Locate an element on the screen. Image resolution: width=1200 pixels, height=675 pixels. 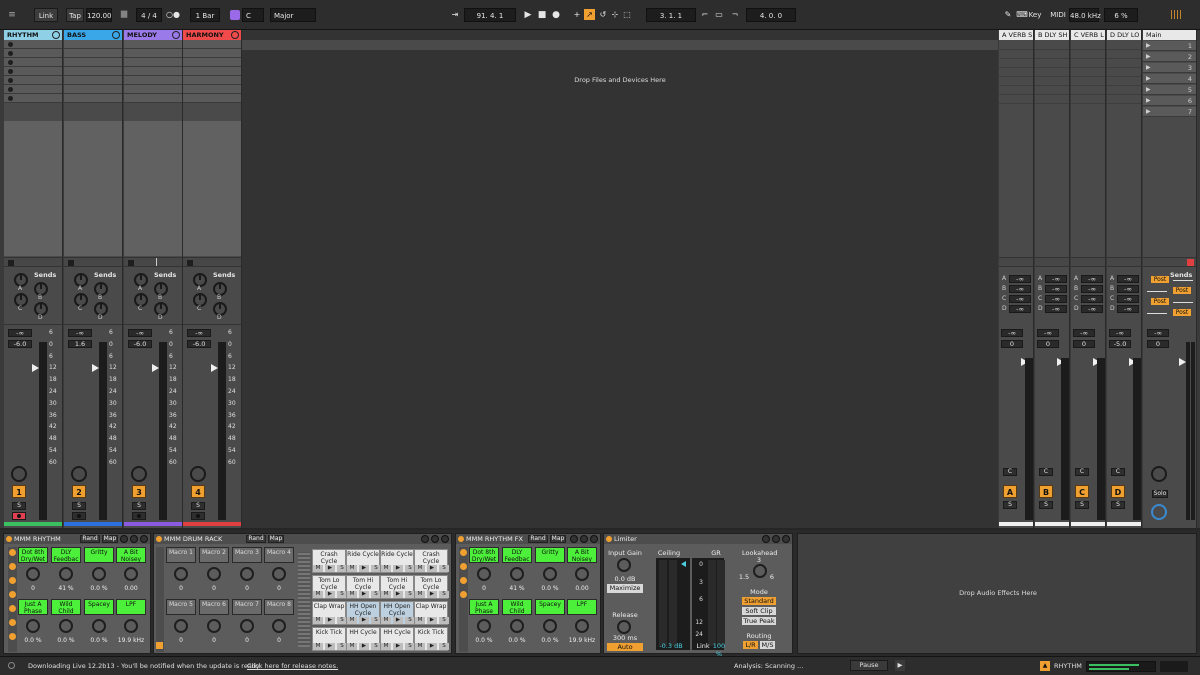
macro-label: DLY Feedbac is located at coordinates (66, 555).